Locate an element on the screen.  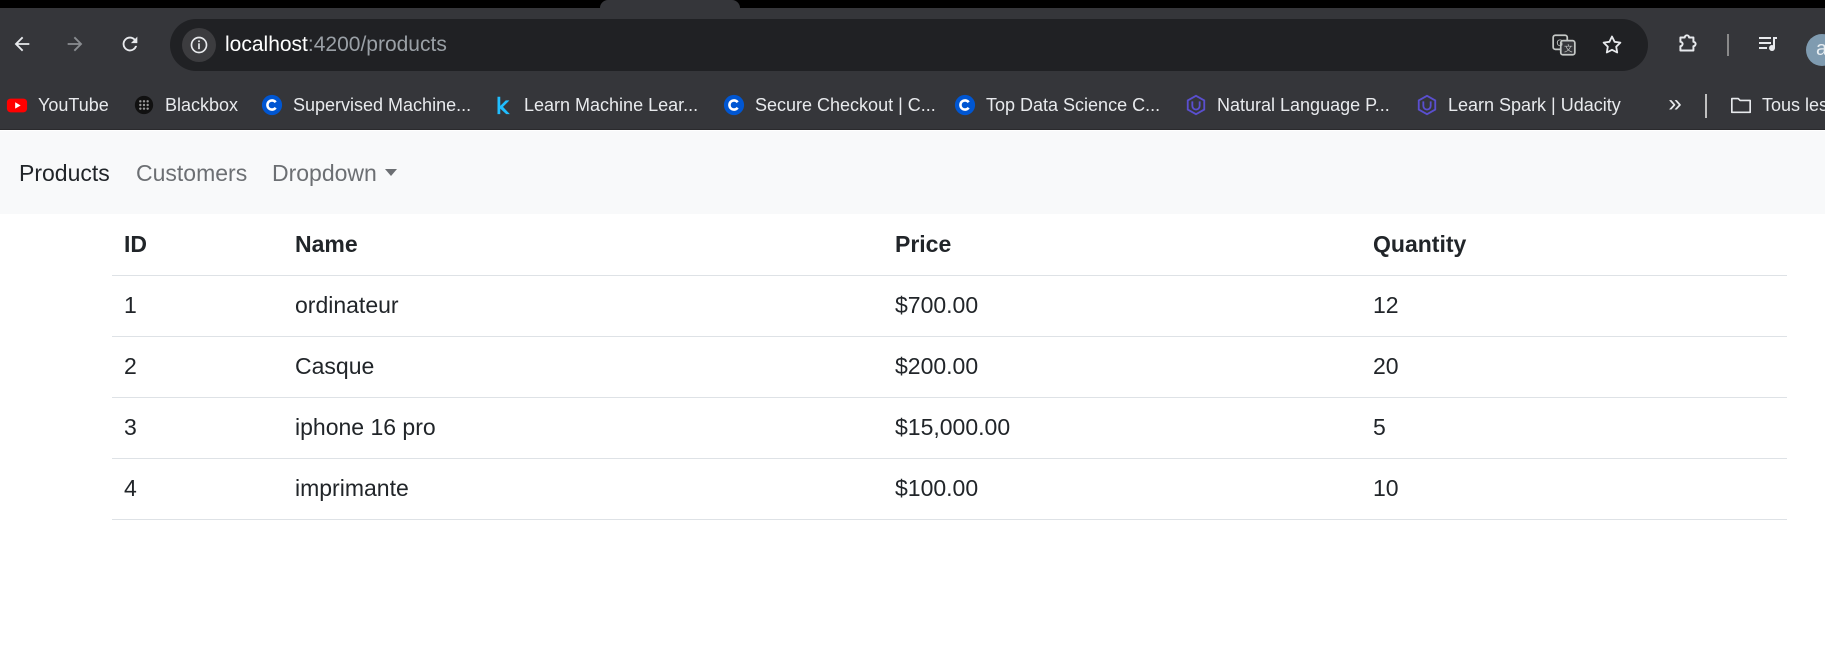
cell-quantity: 20 is located at coordinates (1574, 367).